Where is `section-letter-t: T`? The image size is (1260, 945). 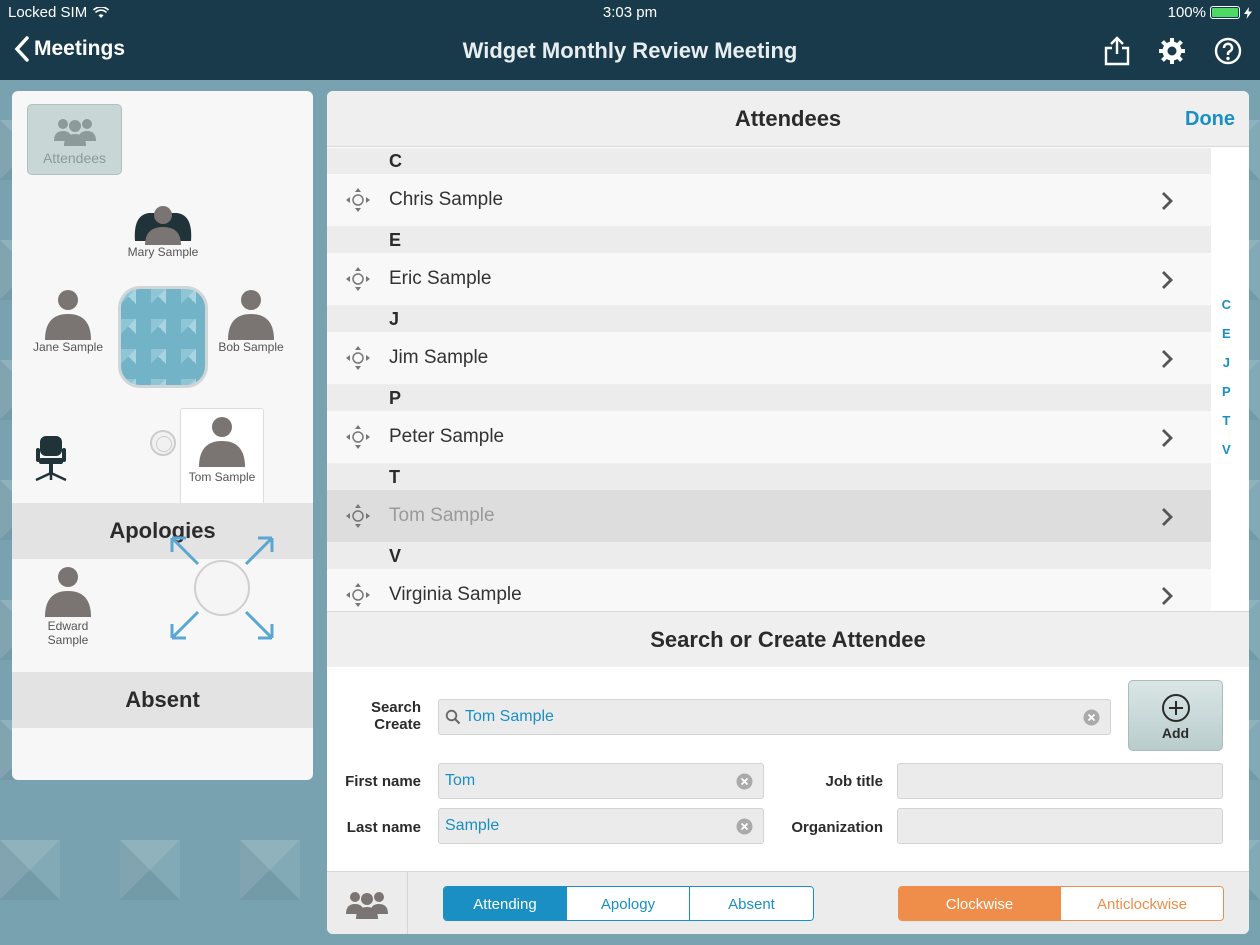 section-letter-t: T is located at coordinates (769, 477).